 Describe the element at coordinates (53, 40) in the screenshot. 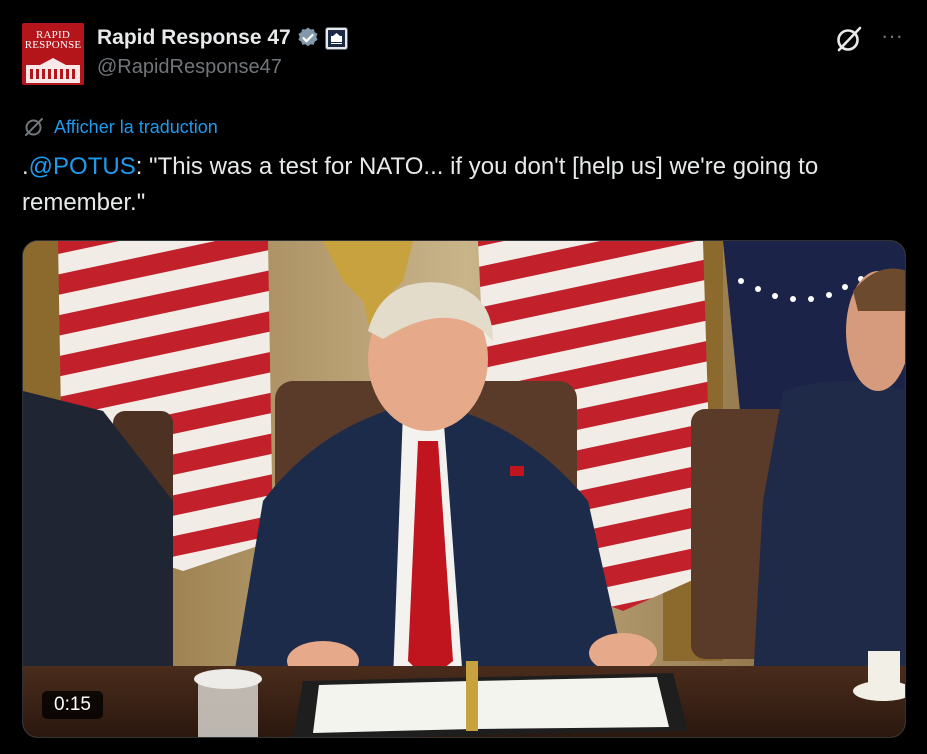

I see `avatar-logo-text: RAPID RESPONSE` at that location.